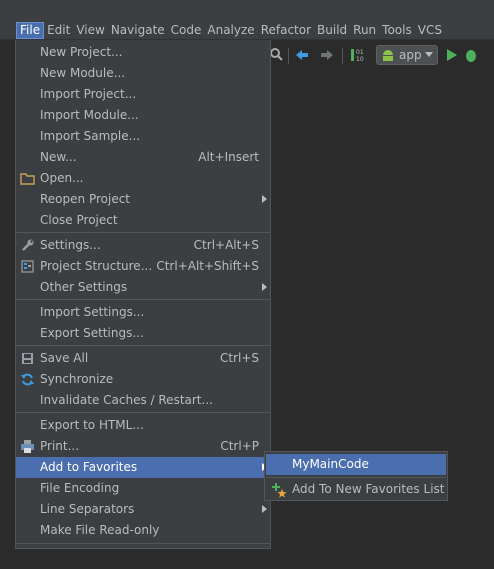 The width and height of the screenshot is (494, 569). What do you see at coordinates (279, 490) in the screenshot?
I see `add-favorites-icon` at bounding box center [279, 490].